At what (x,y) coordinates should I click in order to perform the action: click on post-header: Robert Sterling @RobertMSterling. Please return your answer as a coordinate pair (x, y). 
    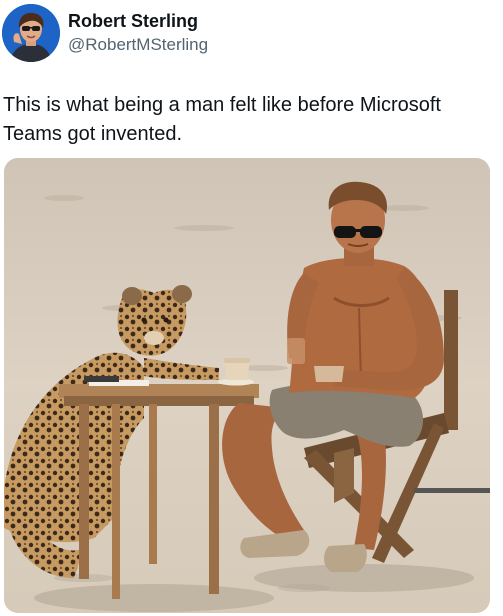
    Looking at the image, I should click on (247, 34).